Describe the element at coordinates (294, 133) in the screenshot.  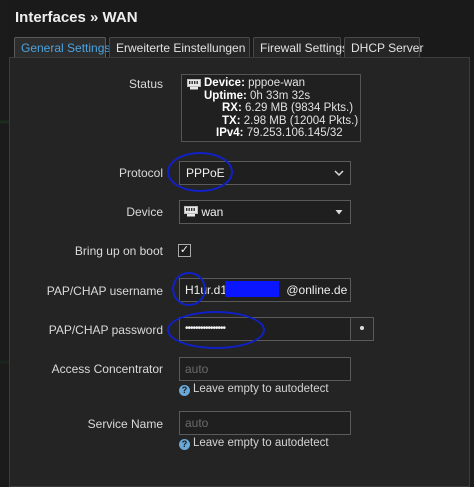
I see `status-ipv4-value: 79.253.106.145/32` at that location.